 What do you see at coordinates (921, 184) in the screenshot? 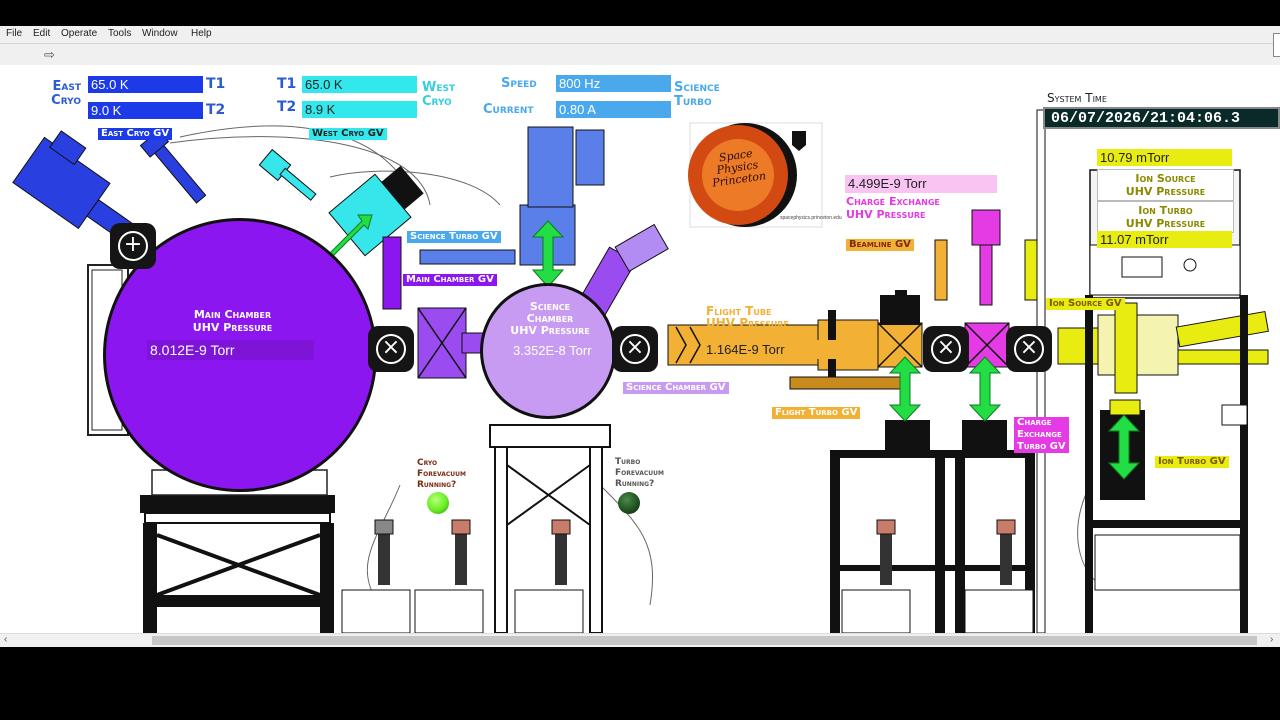
I see `charge-exchange-pressure: 4.499E-9 Torr` at bounding box center [921, 184].